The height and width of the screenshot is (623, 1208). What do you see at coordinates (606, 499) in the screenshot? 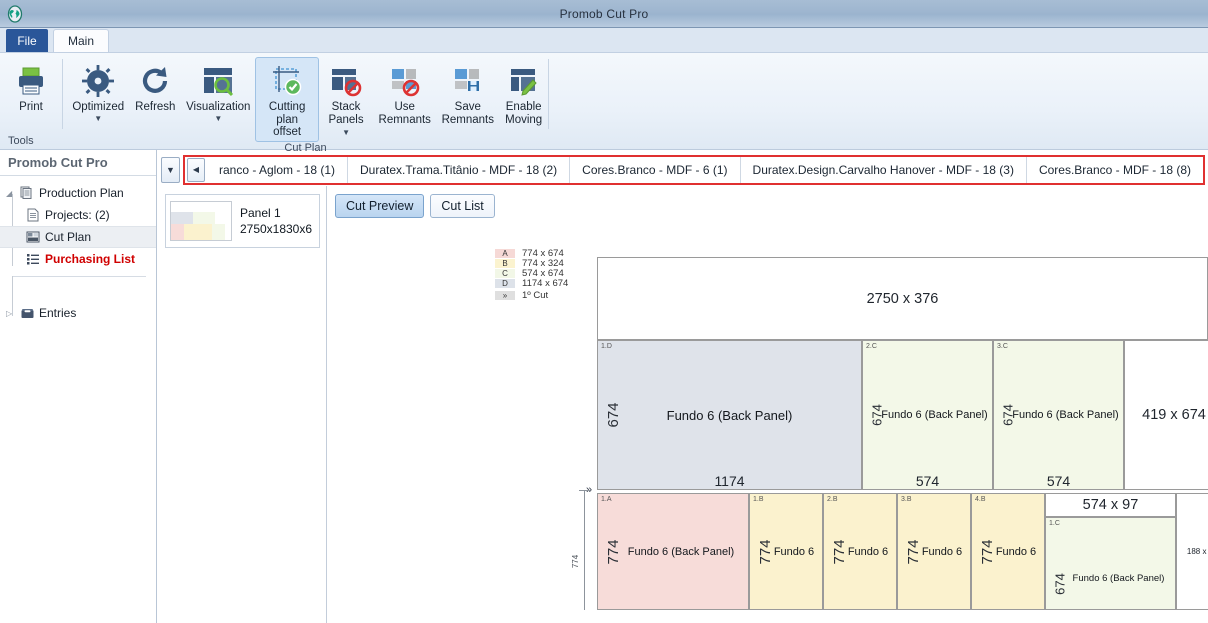
I see `piece-tag: 1.A` at bounding box center [606, 499].